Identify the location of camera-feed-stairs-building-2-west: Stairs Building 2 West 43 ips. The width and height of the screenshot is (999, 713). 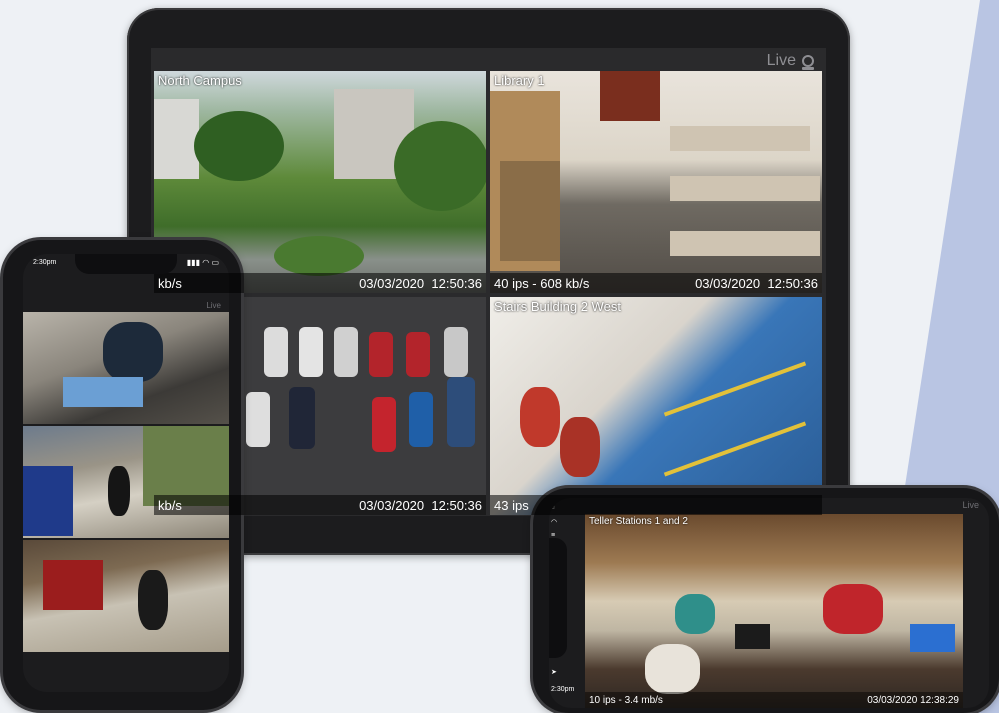
(656, 406).